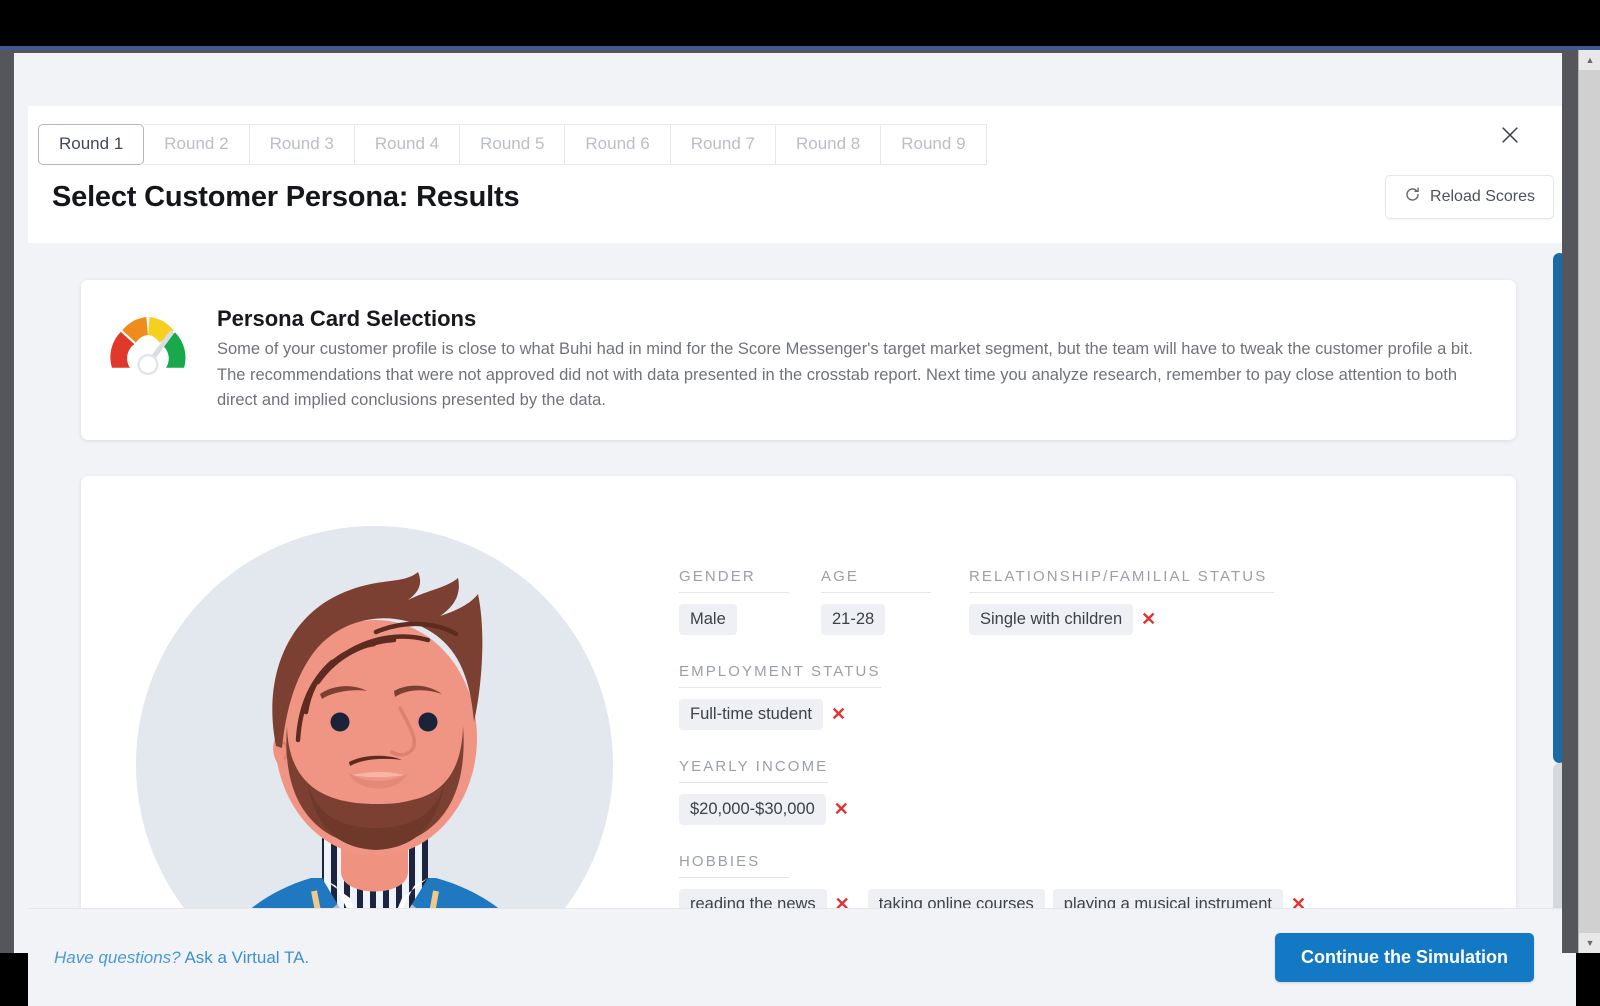  What do you see at coordinates (302, 144) in the screenshot?
I see `round-tab-3: Round 3` at bounding box center [302, 144].